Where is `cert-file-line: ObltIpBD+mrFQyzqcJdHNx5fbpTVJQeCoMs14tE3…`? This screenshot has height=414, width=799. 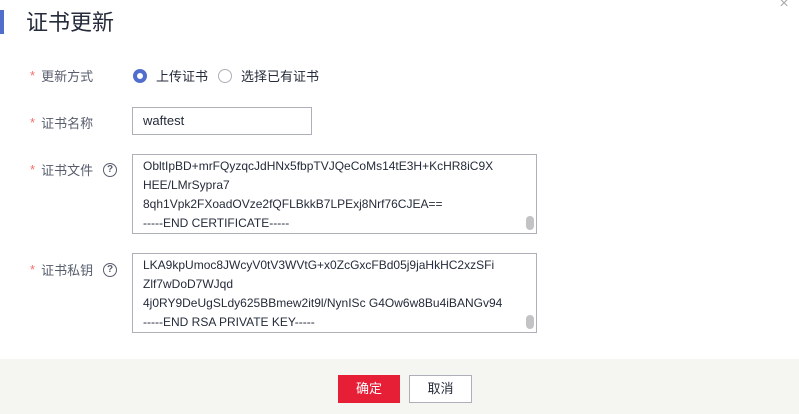
cert-file-line: ObltIpBD+mrFQyzqcJdHNx5fbpTVJQeCoMs14tE3… is located at coordinates (318, 166).